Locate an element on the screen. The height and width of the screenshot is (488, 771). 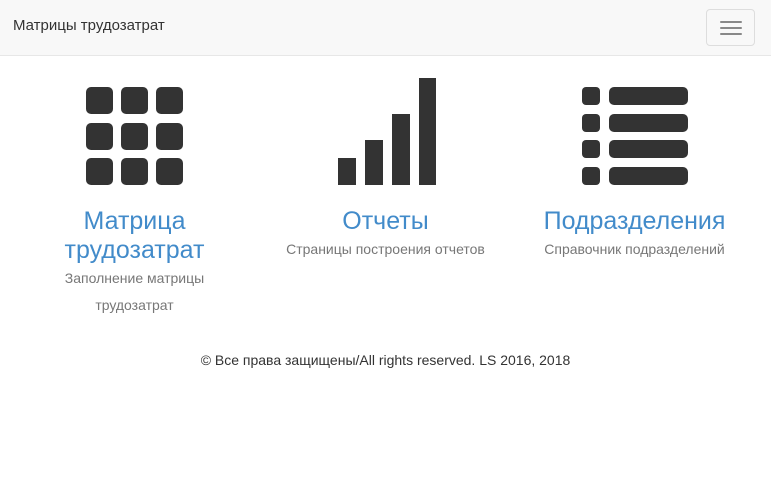
hamburger-menu-icon is located at coordinates (730, 21).